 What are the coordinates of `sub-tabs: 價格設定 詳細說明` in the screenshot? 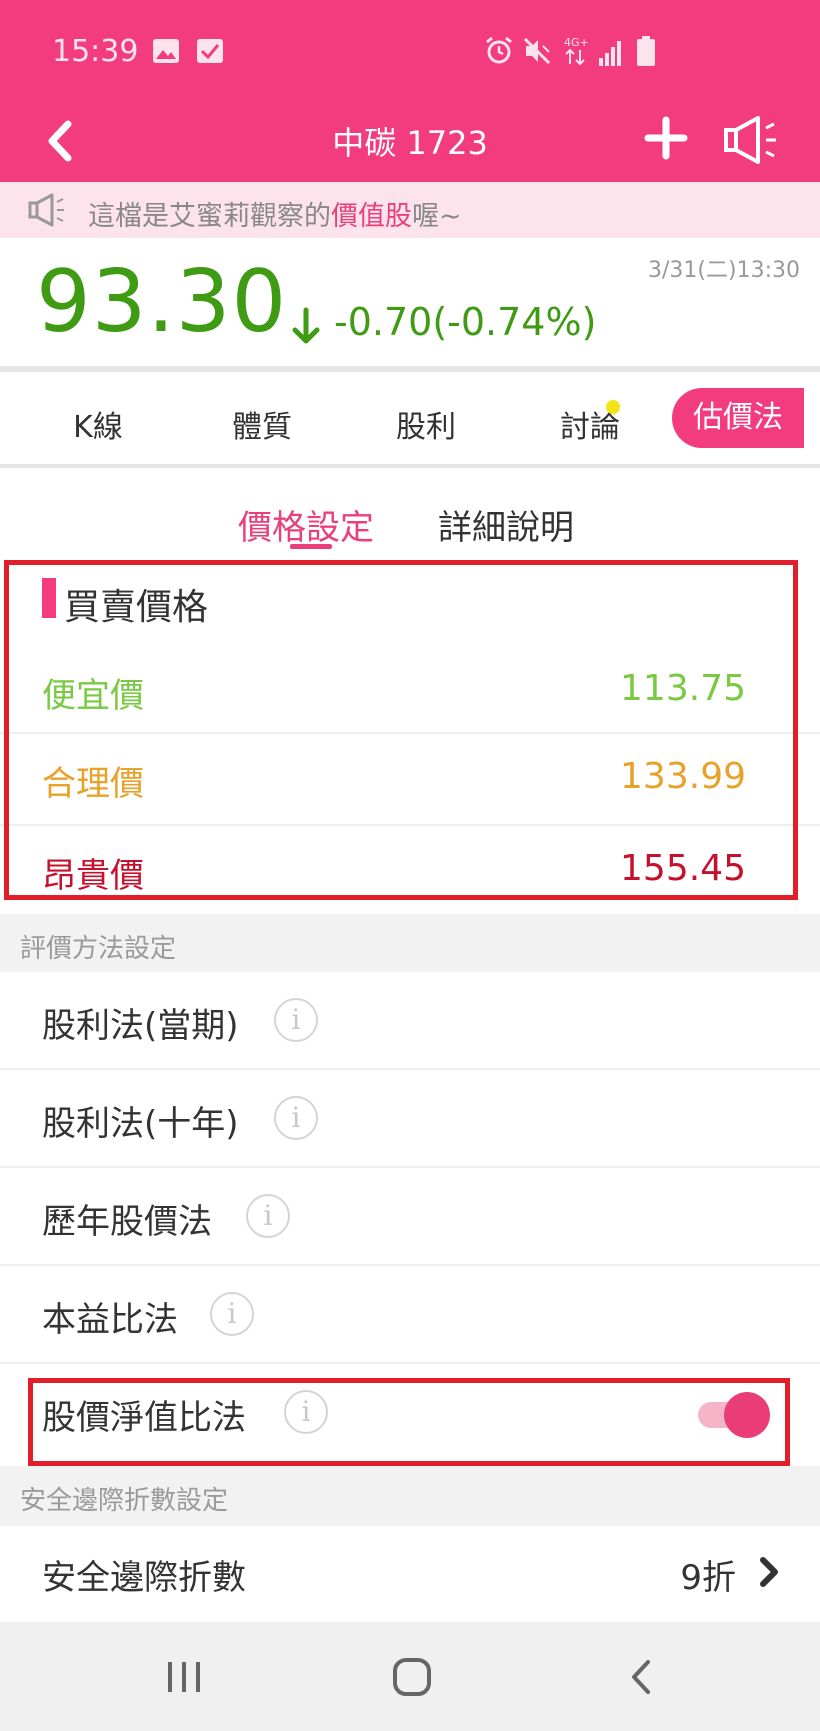 It's located at (410, 510).